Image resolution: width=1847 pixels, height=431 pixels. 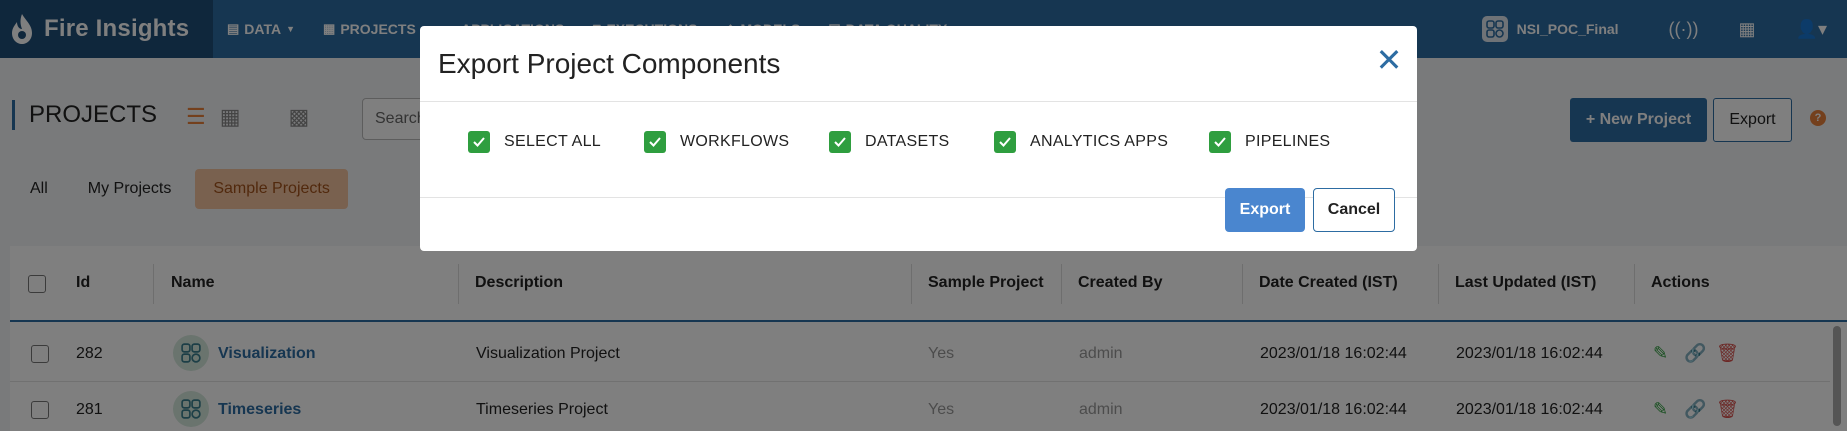 What do you see at coordinates (1354, 210) in the screenshot?
I see `modal-cancel-button: Cancel` at bounding box center [1354, 210].